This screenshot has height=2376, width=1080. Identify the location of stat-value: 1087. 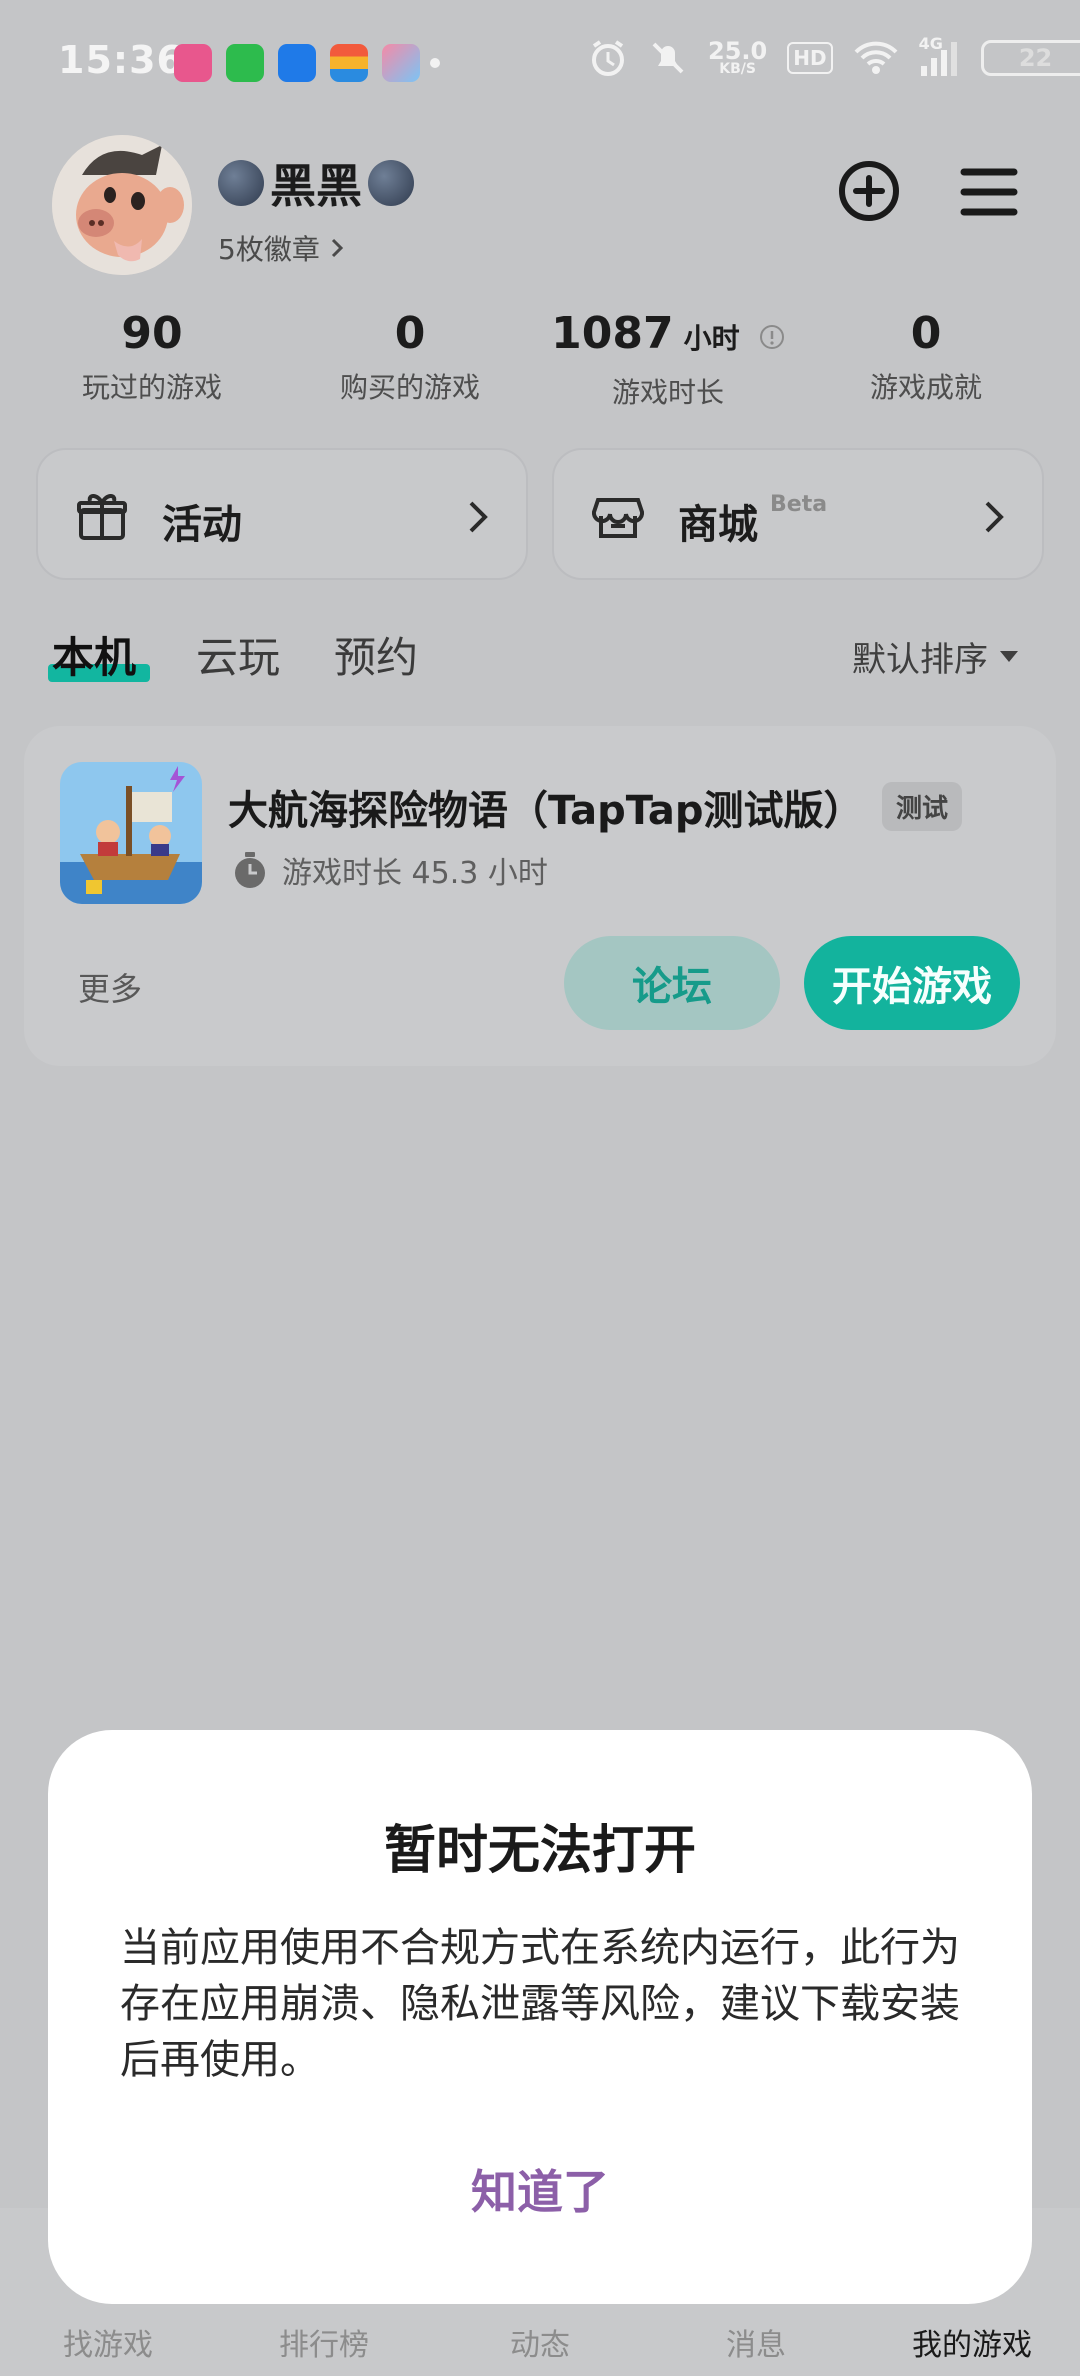
(612, 333).